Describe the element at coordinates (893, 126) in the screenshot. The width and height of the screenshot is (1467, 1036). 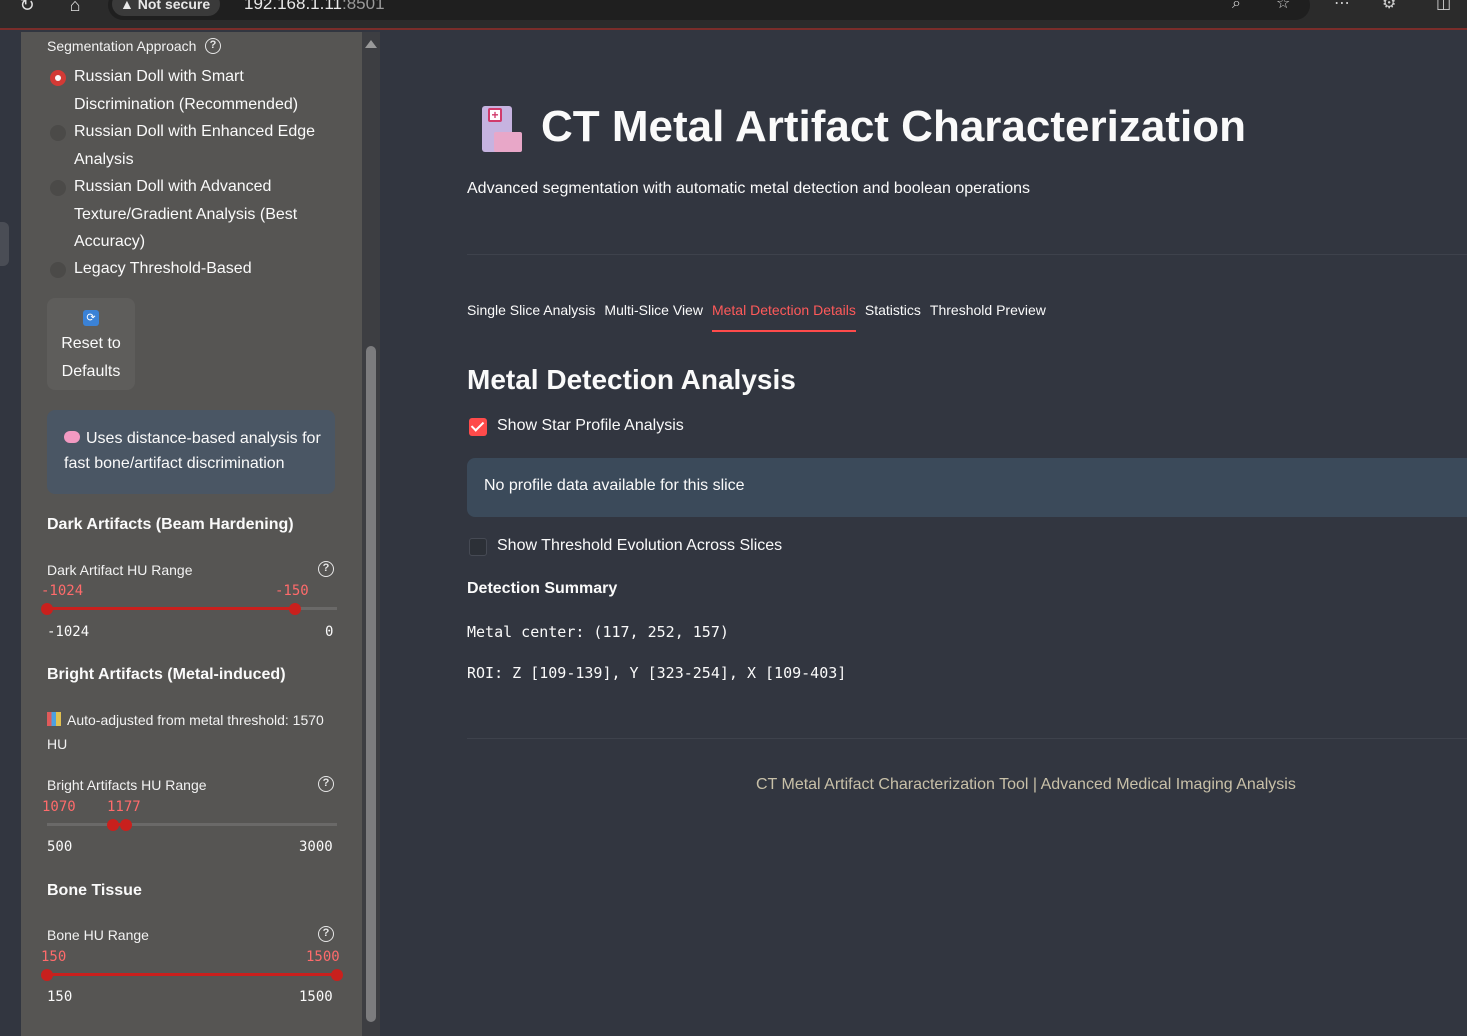
I see `page-title: CT Metal Artifact Characterization` at that location.